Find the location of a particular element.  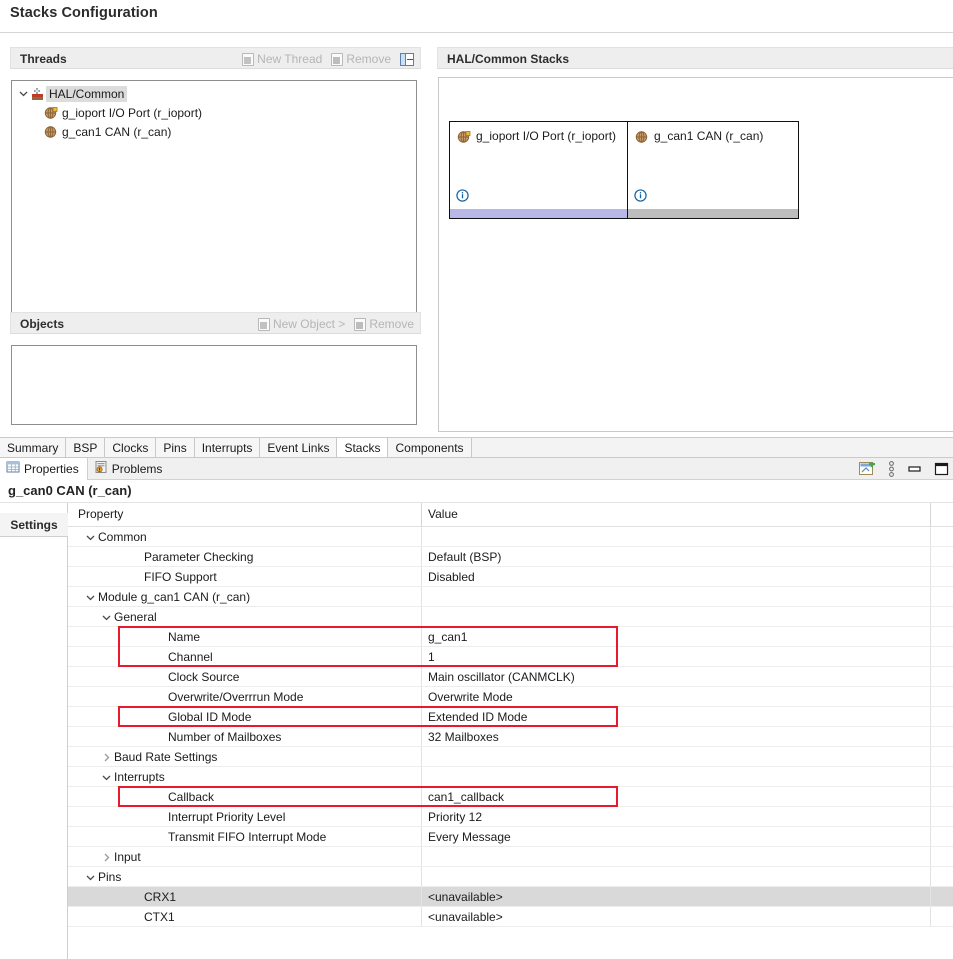

property-row: Callback can1_callback is located at coordinates (510, 797).